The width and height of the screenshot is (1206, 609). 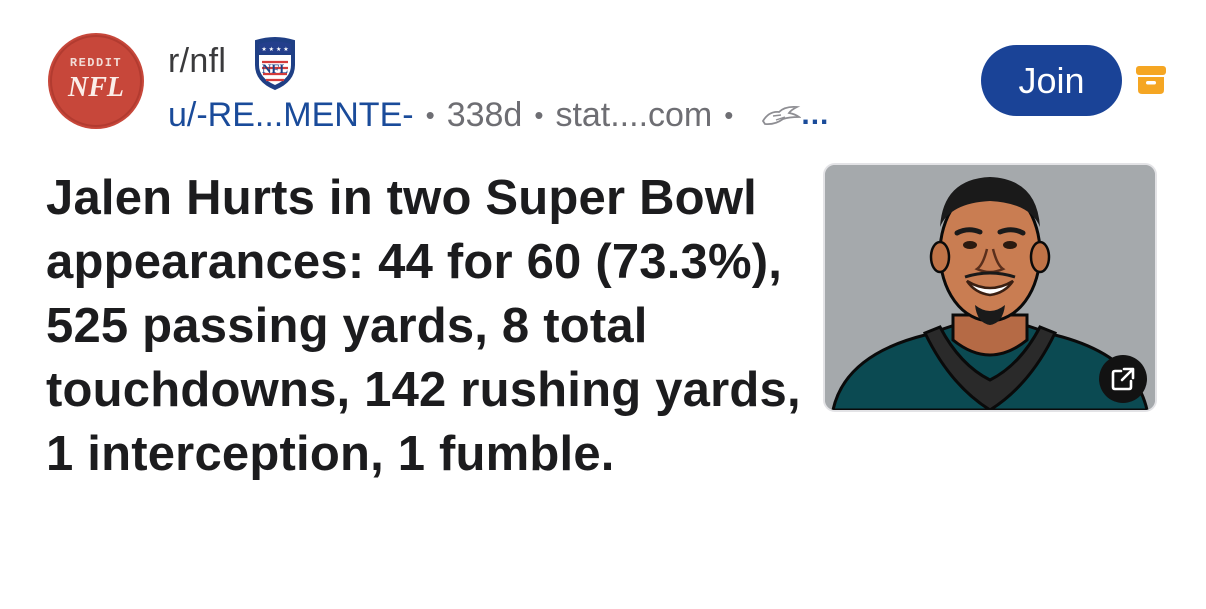 What do you see at coordinates (1051, 80) in the screenshot?
I see `join-button: Join` at bounding box center [1051, 80].